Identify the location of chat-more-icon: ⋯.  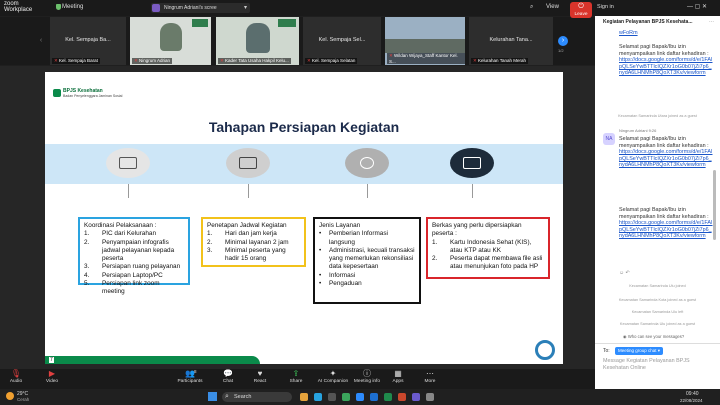
(711, 22).